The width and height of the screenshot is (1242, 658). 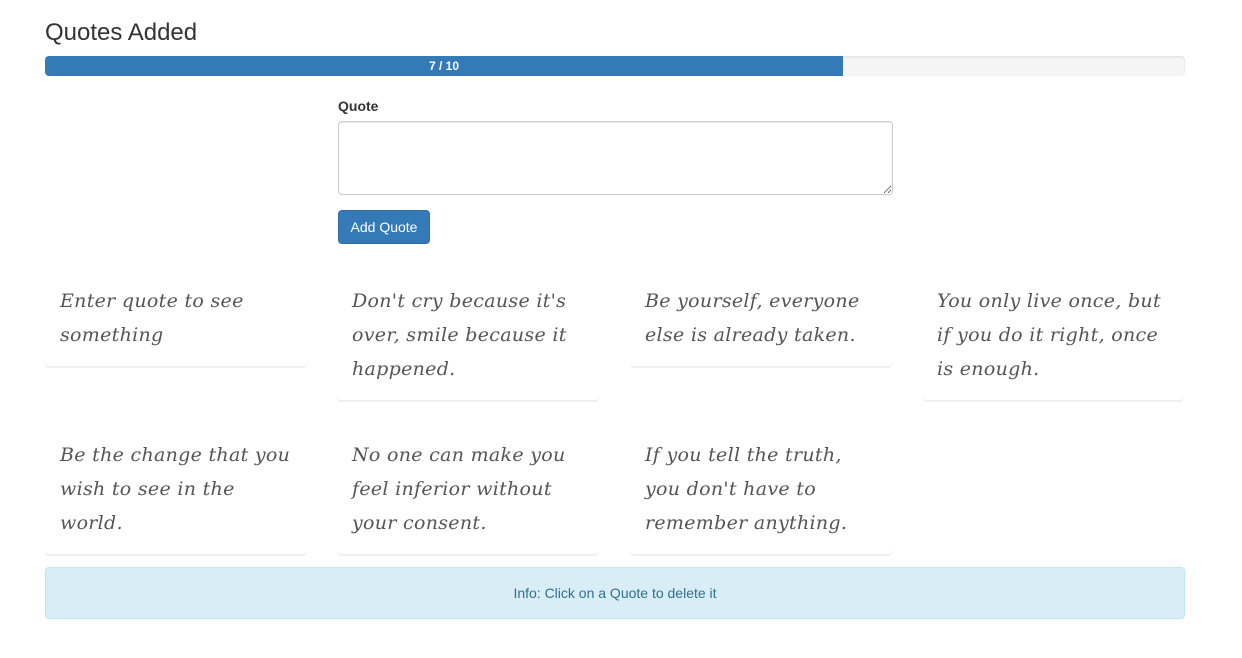 I want to click on page-title: Quotes Added, so click(x=121, y=32).